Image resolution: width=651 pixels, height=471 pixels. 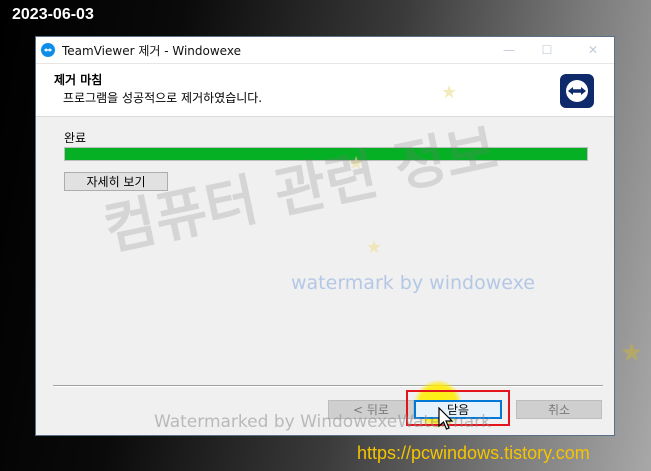 What do you see at coordinates (75, 138) in the screenshot?
I see `status-label: 완료` at bounding box center [75, 138].